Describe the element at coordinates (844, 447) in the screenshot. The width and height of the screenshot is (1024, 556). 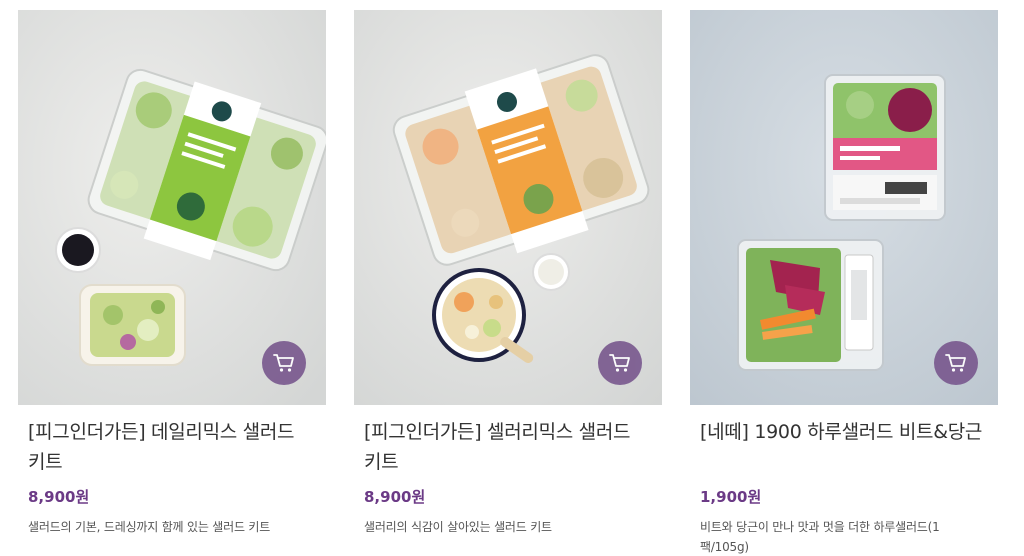
I see `product-title: [네떼] 1900 하루샐러드 비트&당근` at that location.